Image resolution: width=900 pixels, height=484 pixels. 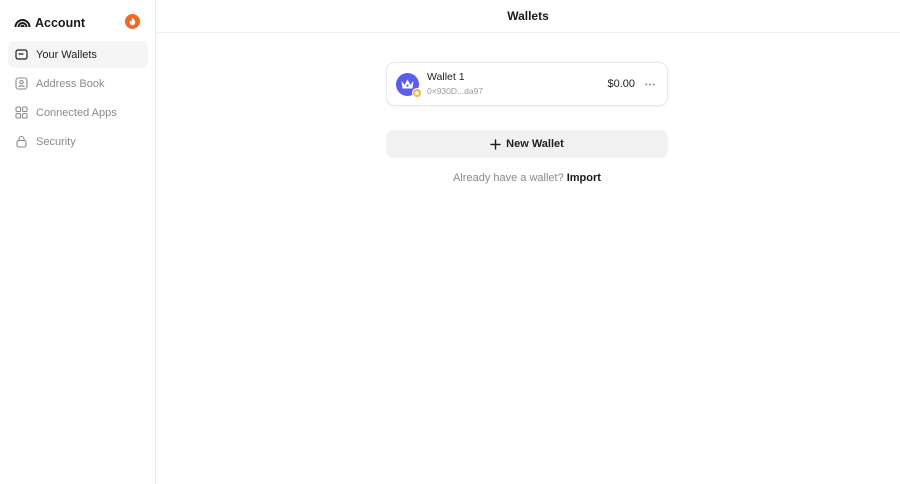 I want to click on account-title: Account, so click(x=60, y=23).